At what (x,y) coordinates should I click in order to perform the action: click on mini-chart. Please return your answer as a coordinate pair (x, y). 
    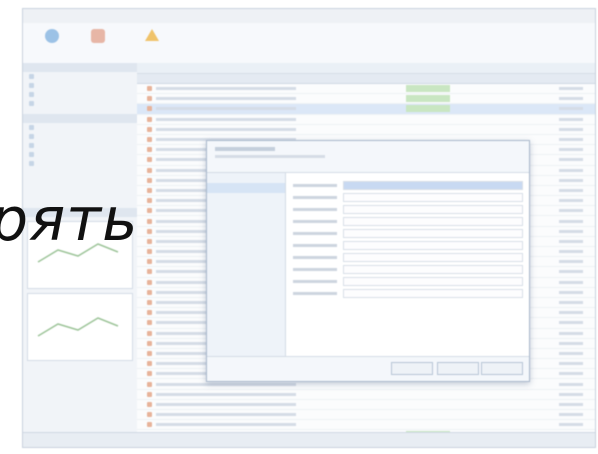
    Looking at the image, I should click on (78, 327).